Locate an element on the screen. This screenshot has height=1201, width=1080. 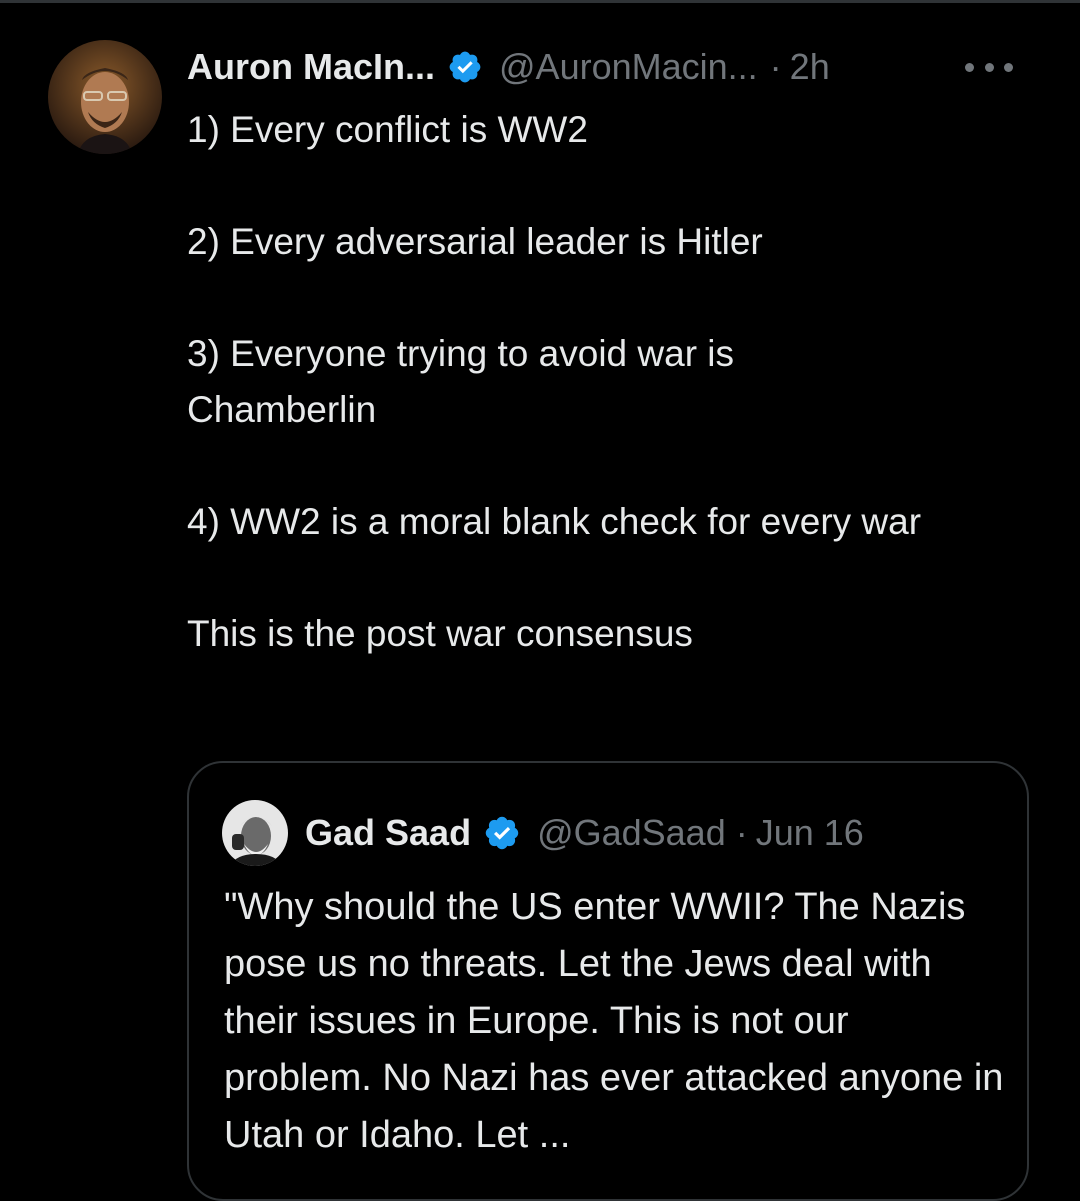
quoted-author-name: Gad Saad is located at coordinates (388, 832).